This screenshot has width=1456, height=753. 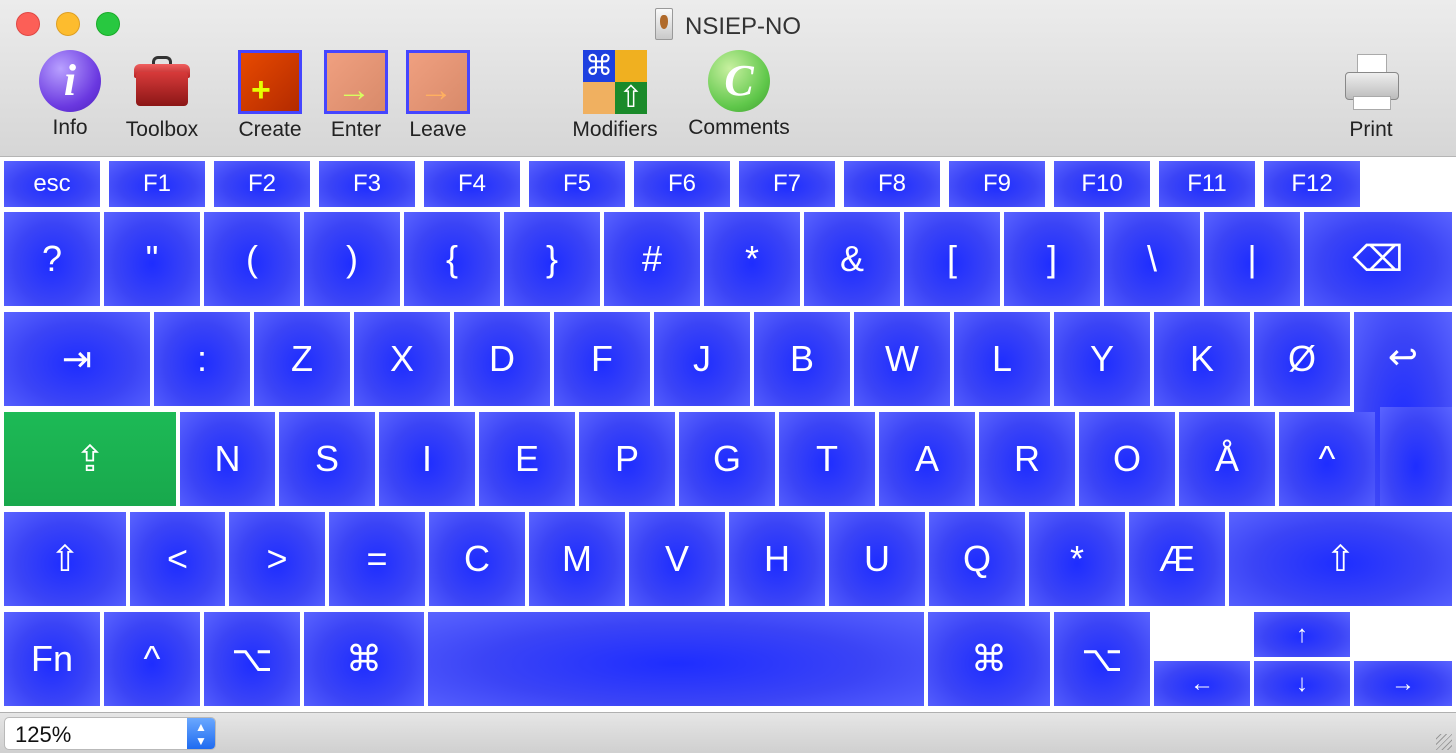 I want to click on key-f4: F4, so click(x=472, y=184).